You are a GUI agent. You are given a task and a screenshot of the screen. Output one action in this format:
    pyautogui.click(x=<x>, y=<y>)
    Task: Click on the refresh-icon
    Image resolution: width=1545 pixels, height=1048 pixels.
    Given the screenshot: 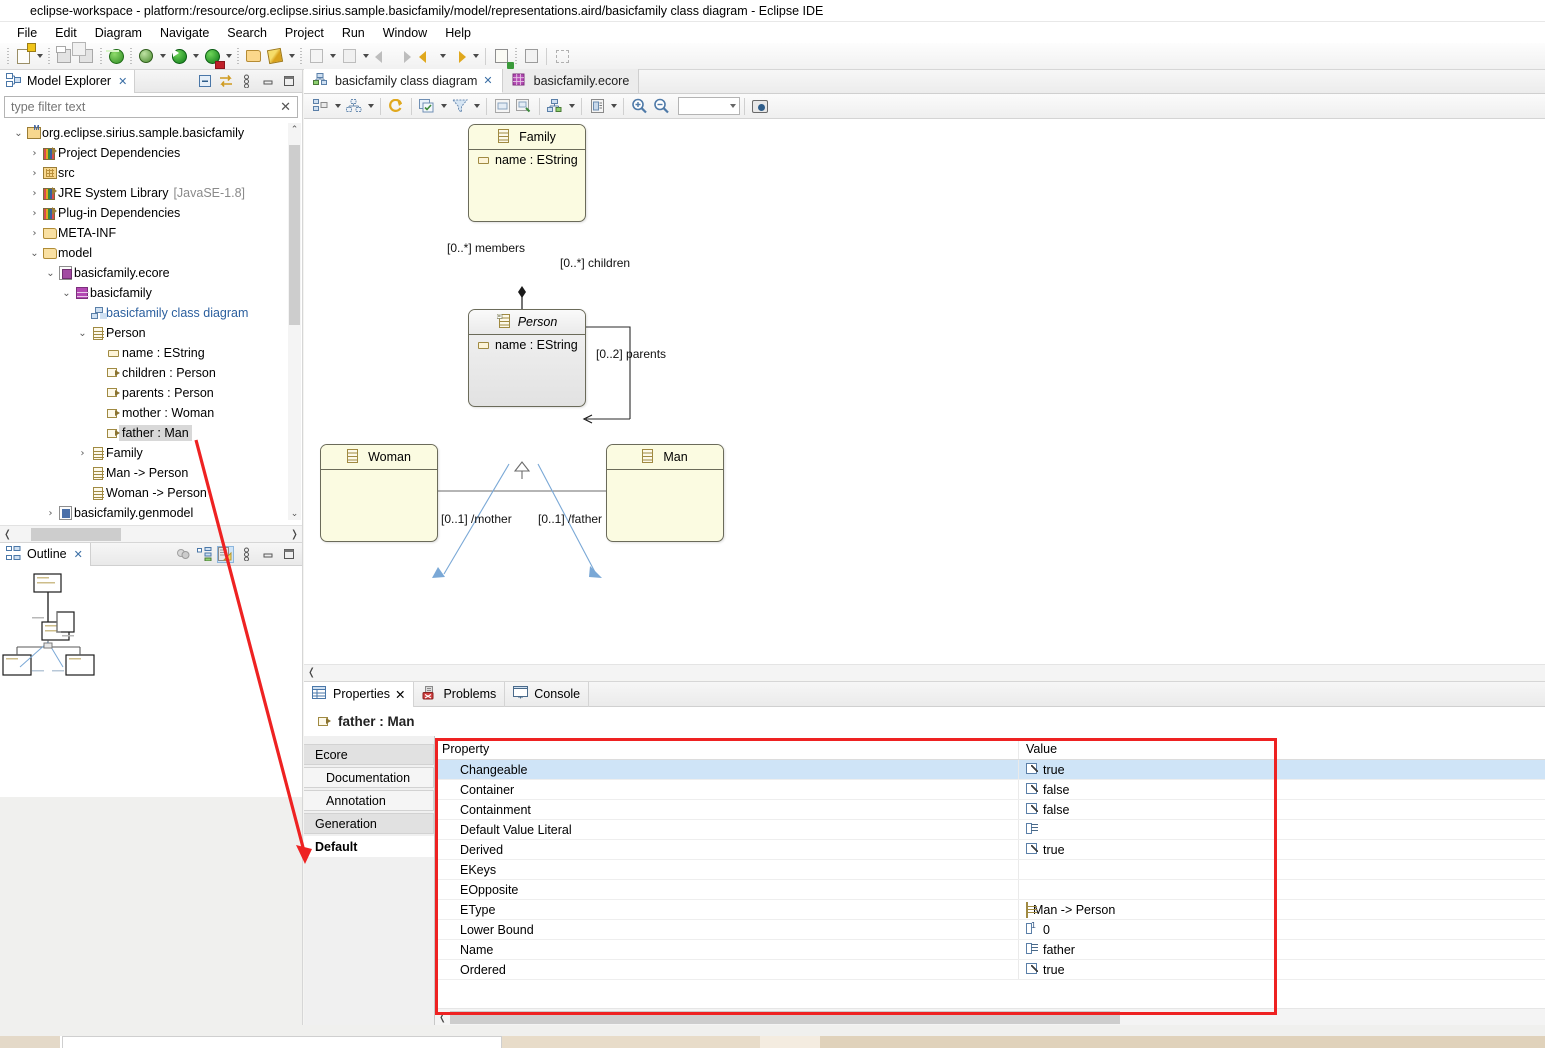 What is the action you would take?
    pyautogui.click(x=396, y=106)
    